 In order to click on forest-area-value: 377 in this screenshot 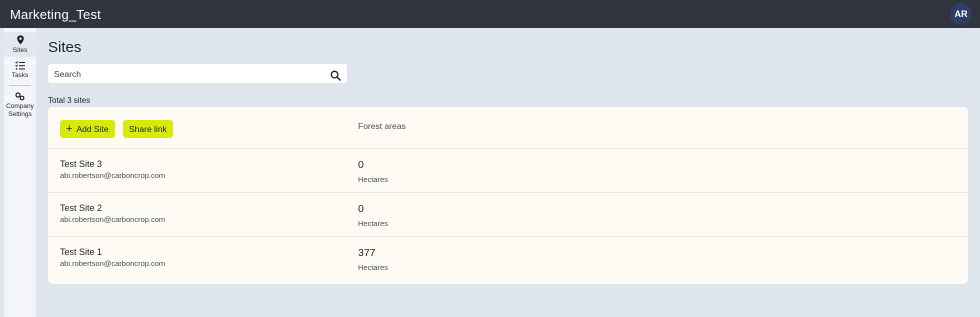, I will do `click(367, 253)`.